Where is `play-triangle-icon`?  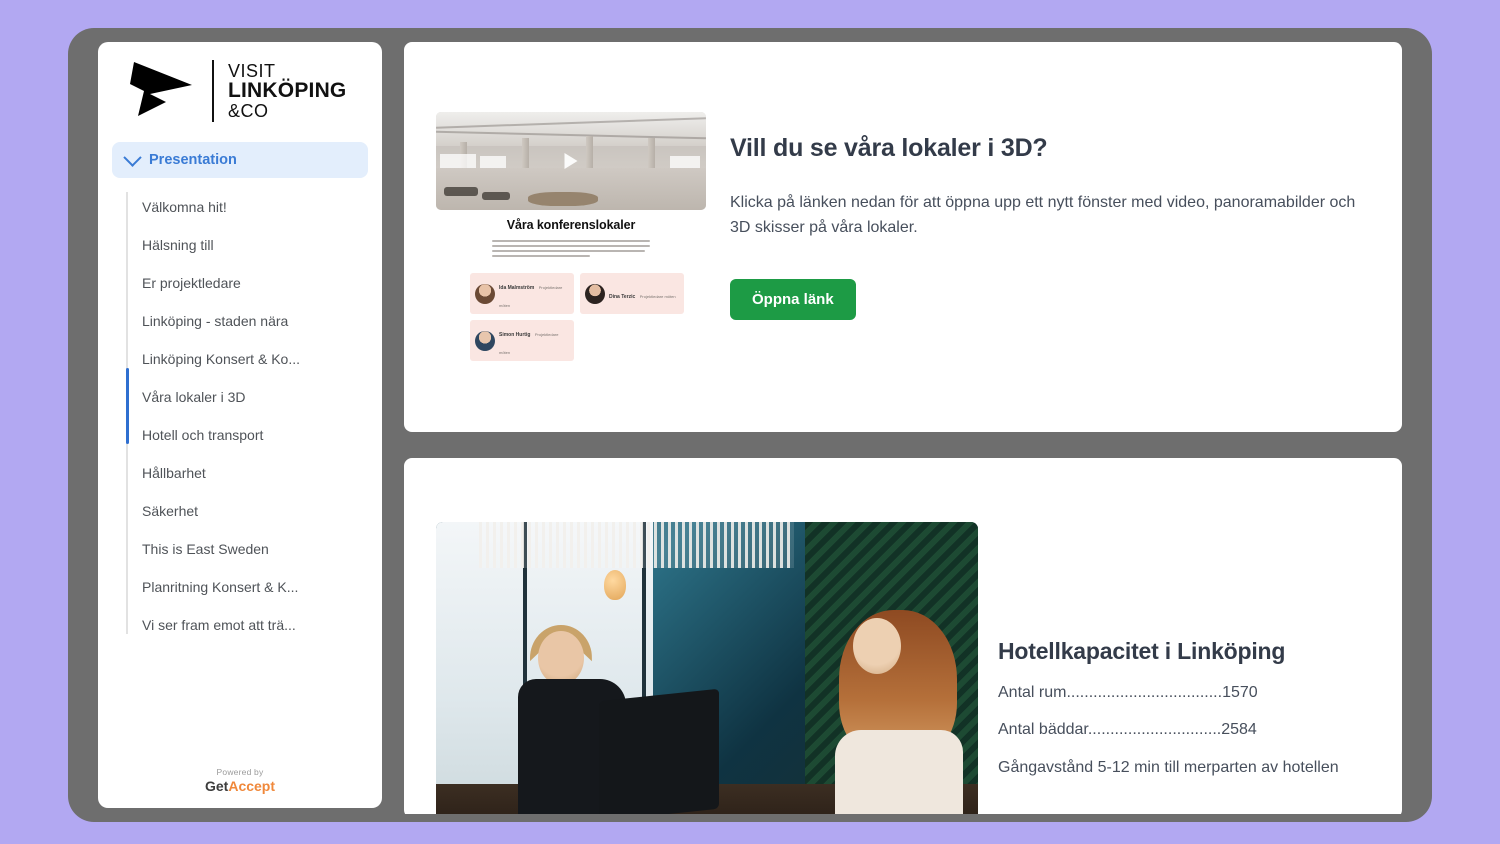
play-triangle-icon is located at coordinates (571, 161).